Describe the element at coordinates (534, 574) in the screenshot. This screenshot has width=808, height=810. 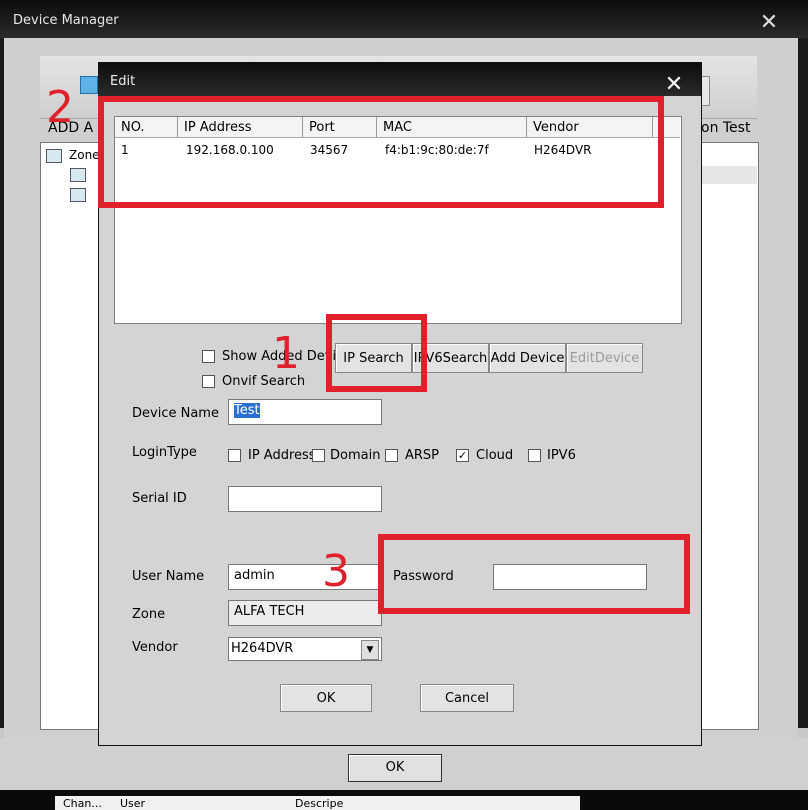
I see `annotation-box-password` at that location.